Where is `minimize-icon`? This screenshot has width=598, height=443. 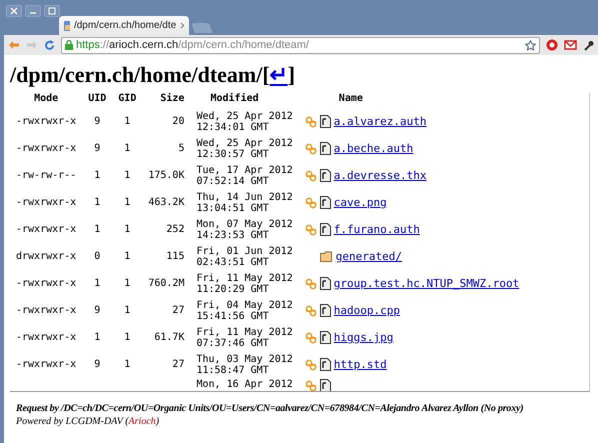
minimize-icon is located at coordinates (33, 11).